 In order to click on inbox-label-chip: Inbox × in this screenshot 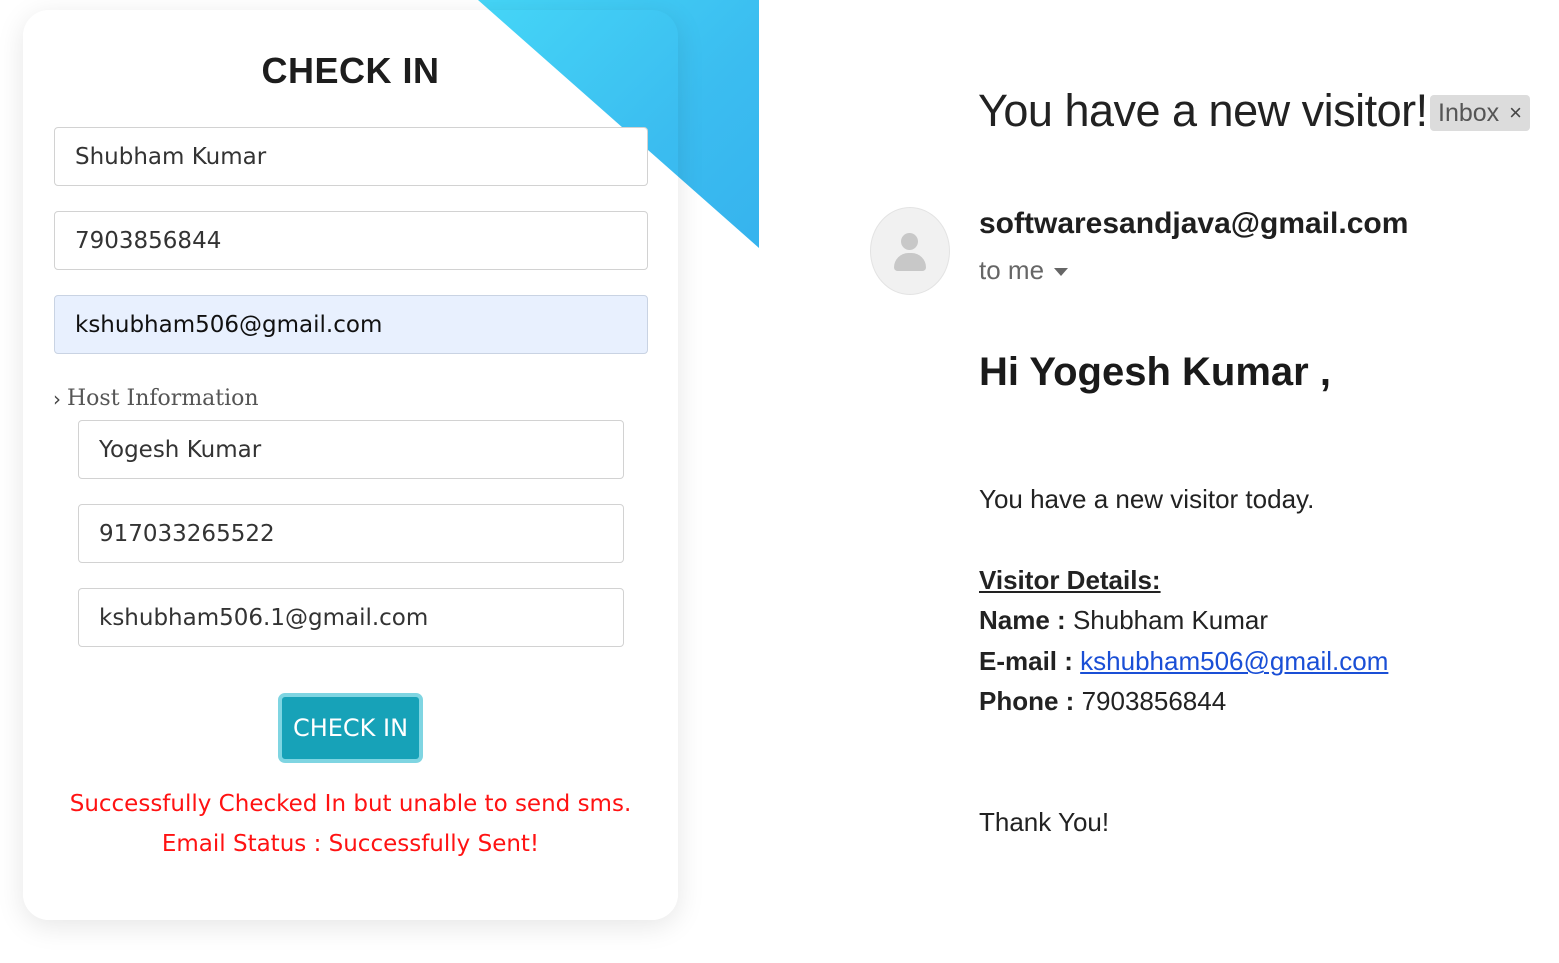, I will do `click(1480, 113)`.